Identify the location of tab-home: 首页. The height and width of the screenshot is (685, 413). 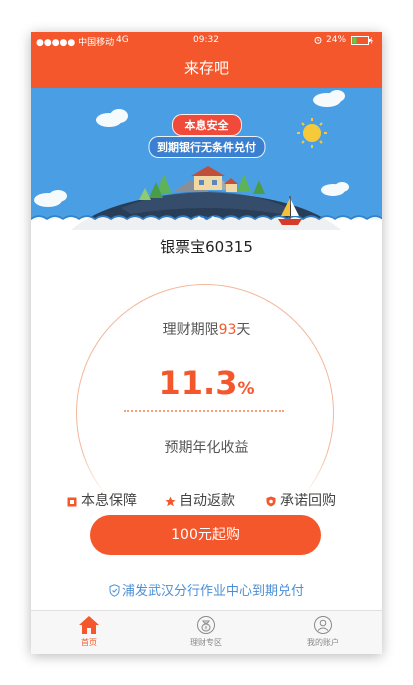
(89, 631).